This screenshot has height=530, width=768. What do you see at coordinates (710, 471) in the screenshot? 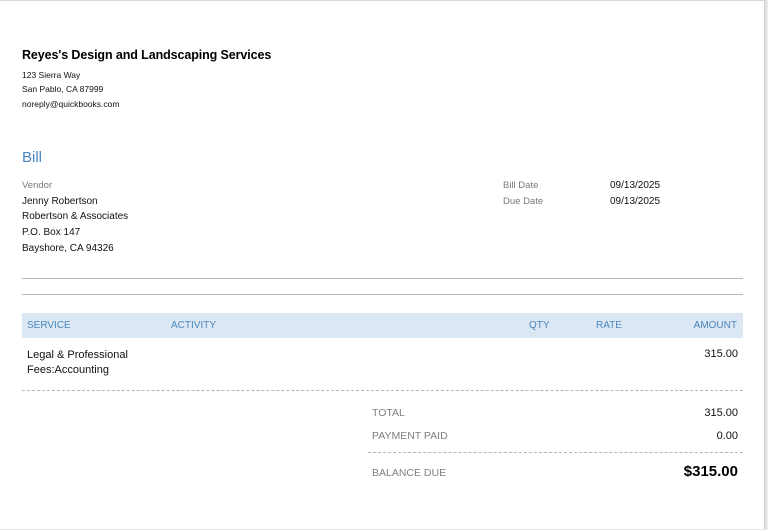
I see `balance-due-value: $315.00` at bounding box center [710, 471].